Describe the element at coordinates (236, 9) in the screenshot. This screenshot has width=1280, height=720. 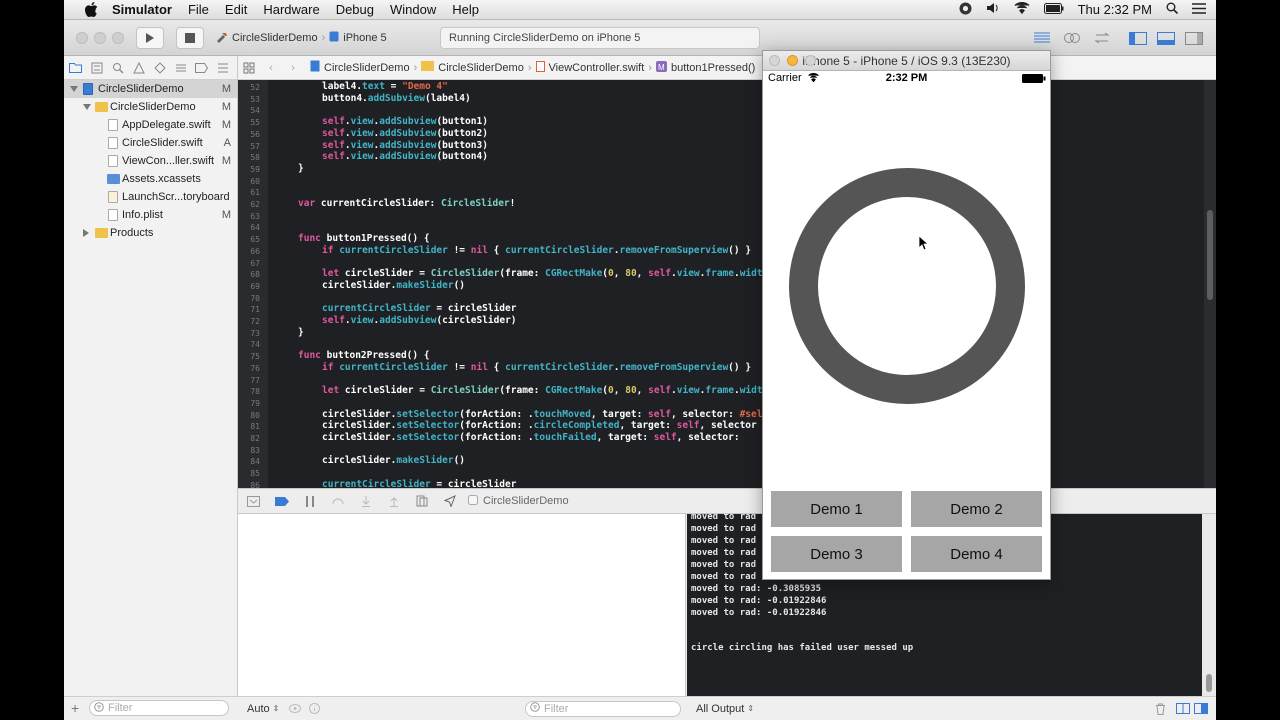
I see `menu-edit: Edit` at that location.